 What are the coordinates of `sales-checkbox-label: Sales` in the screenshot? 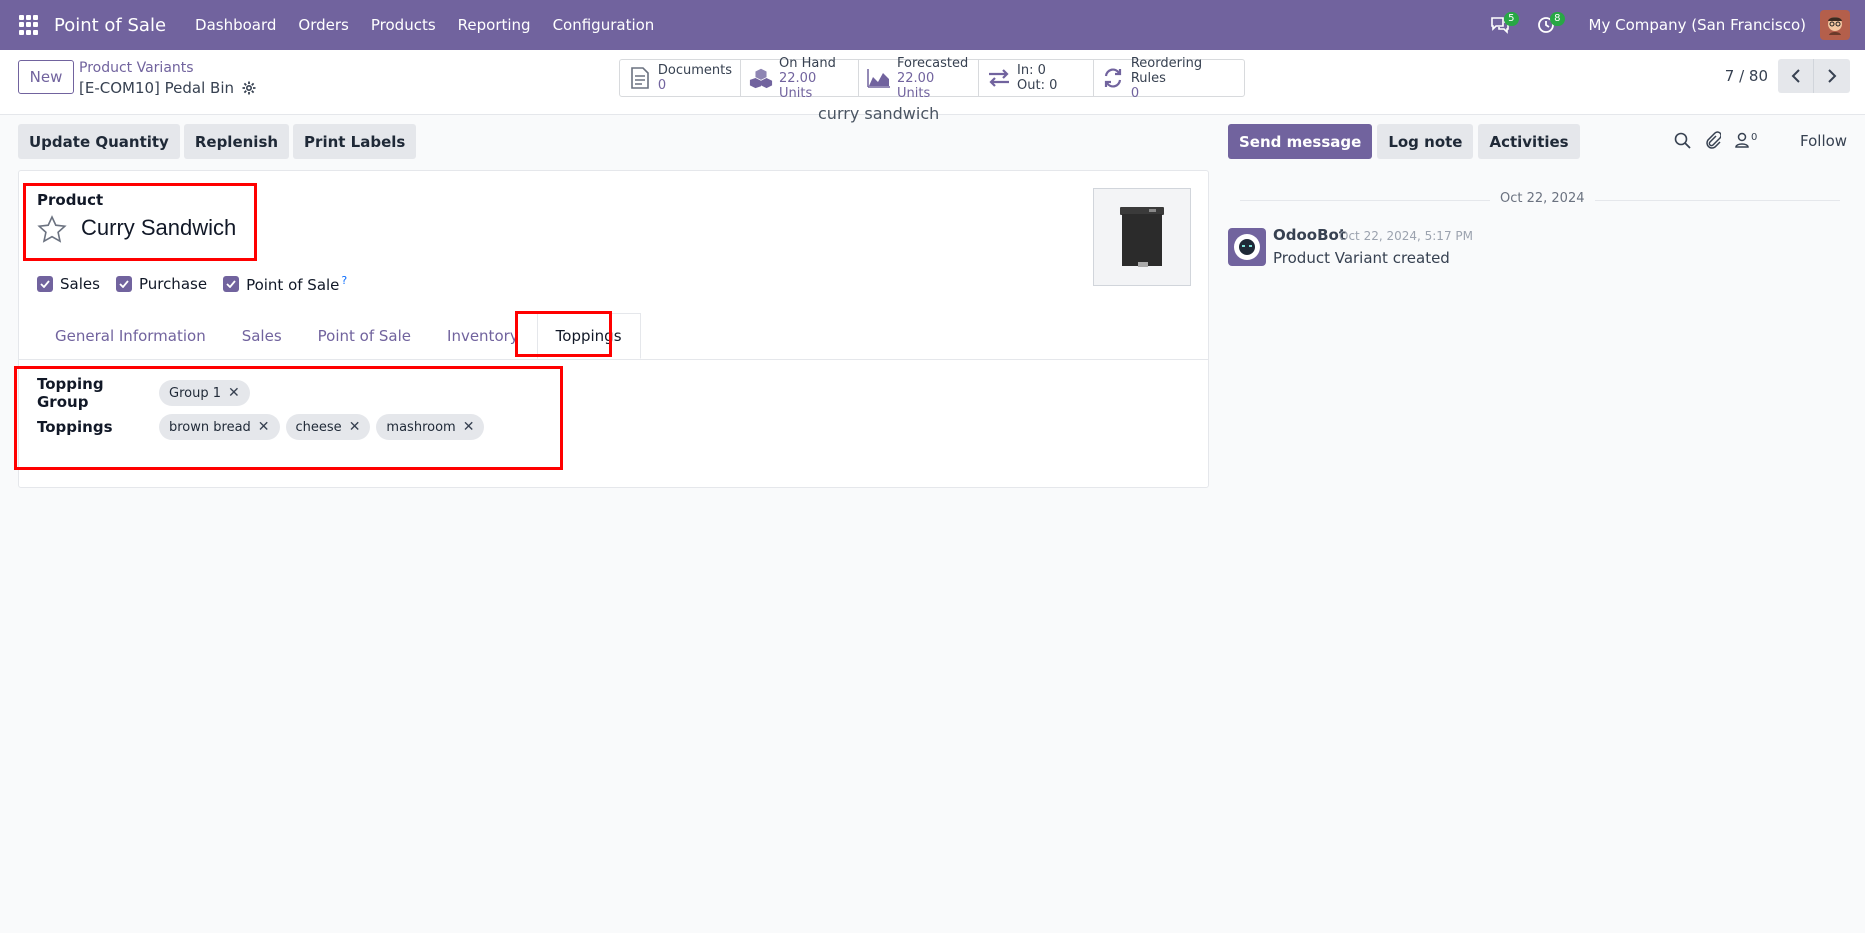 It's located at (80, 284).